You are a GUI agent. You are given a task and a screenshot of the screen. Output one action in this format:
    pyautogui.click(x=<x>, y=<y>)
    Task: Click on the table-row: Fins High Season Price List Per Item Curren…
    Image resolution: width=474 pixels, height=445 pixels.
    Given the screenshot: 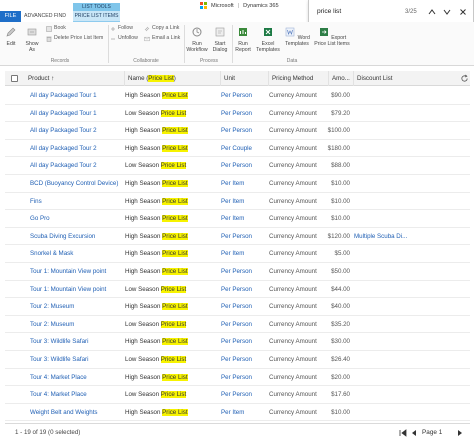 What is the action you would take?
    pyautogui.click(x=237, y=202)
    